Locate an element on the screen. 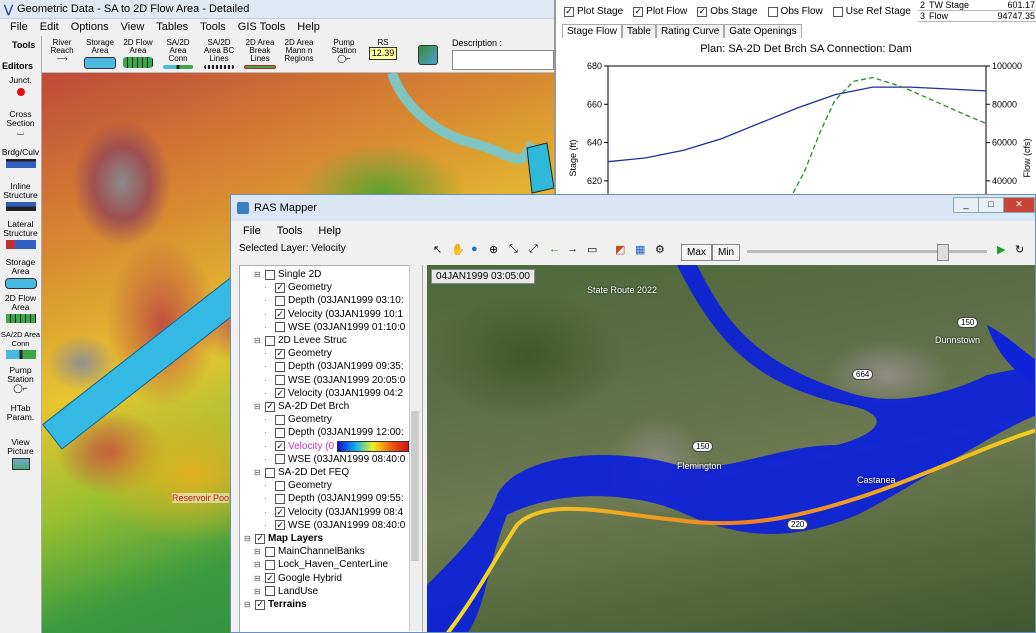 The image size is (1036, 633). tree-item: · Depth (03JAN1999 12:00: is located at coordinates (334, 432).